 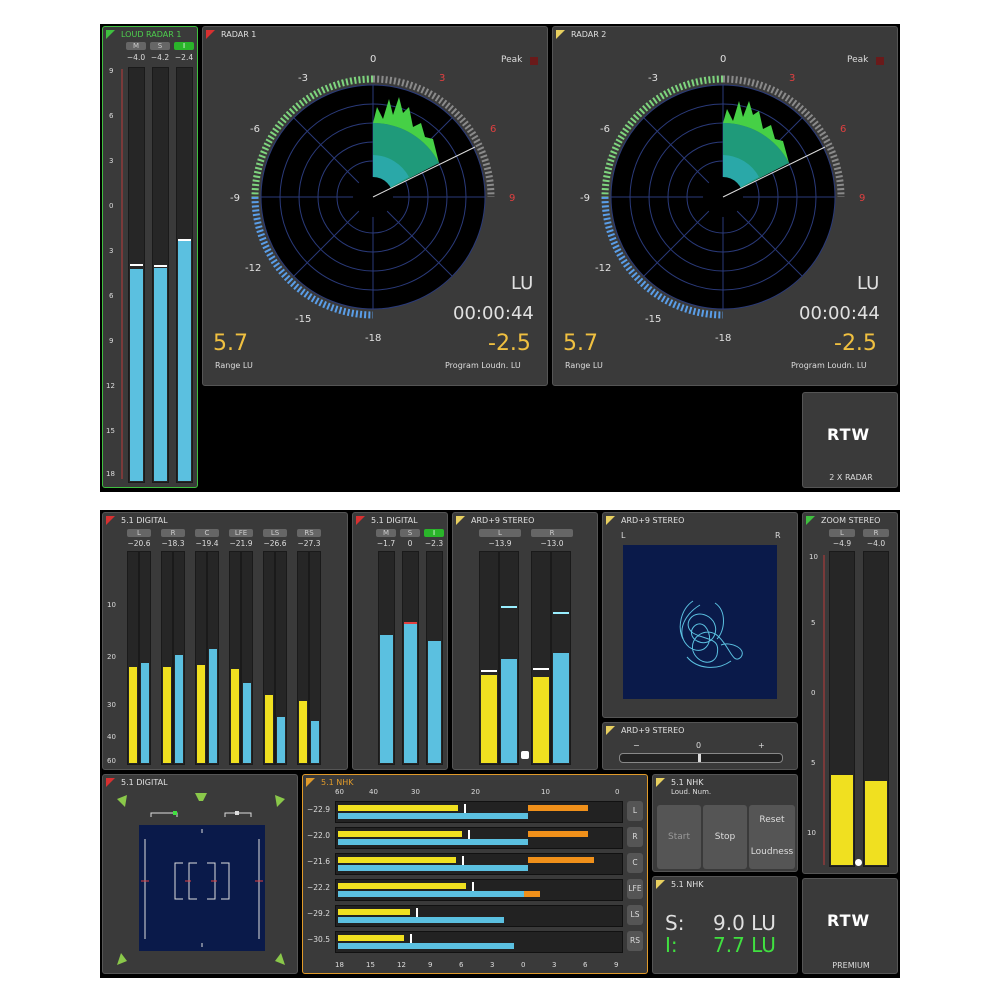 I want to click on value-s: 0, so click(x=410, y=543).